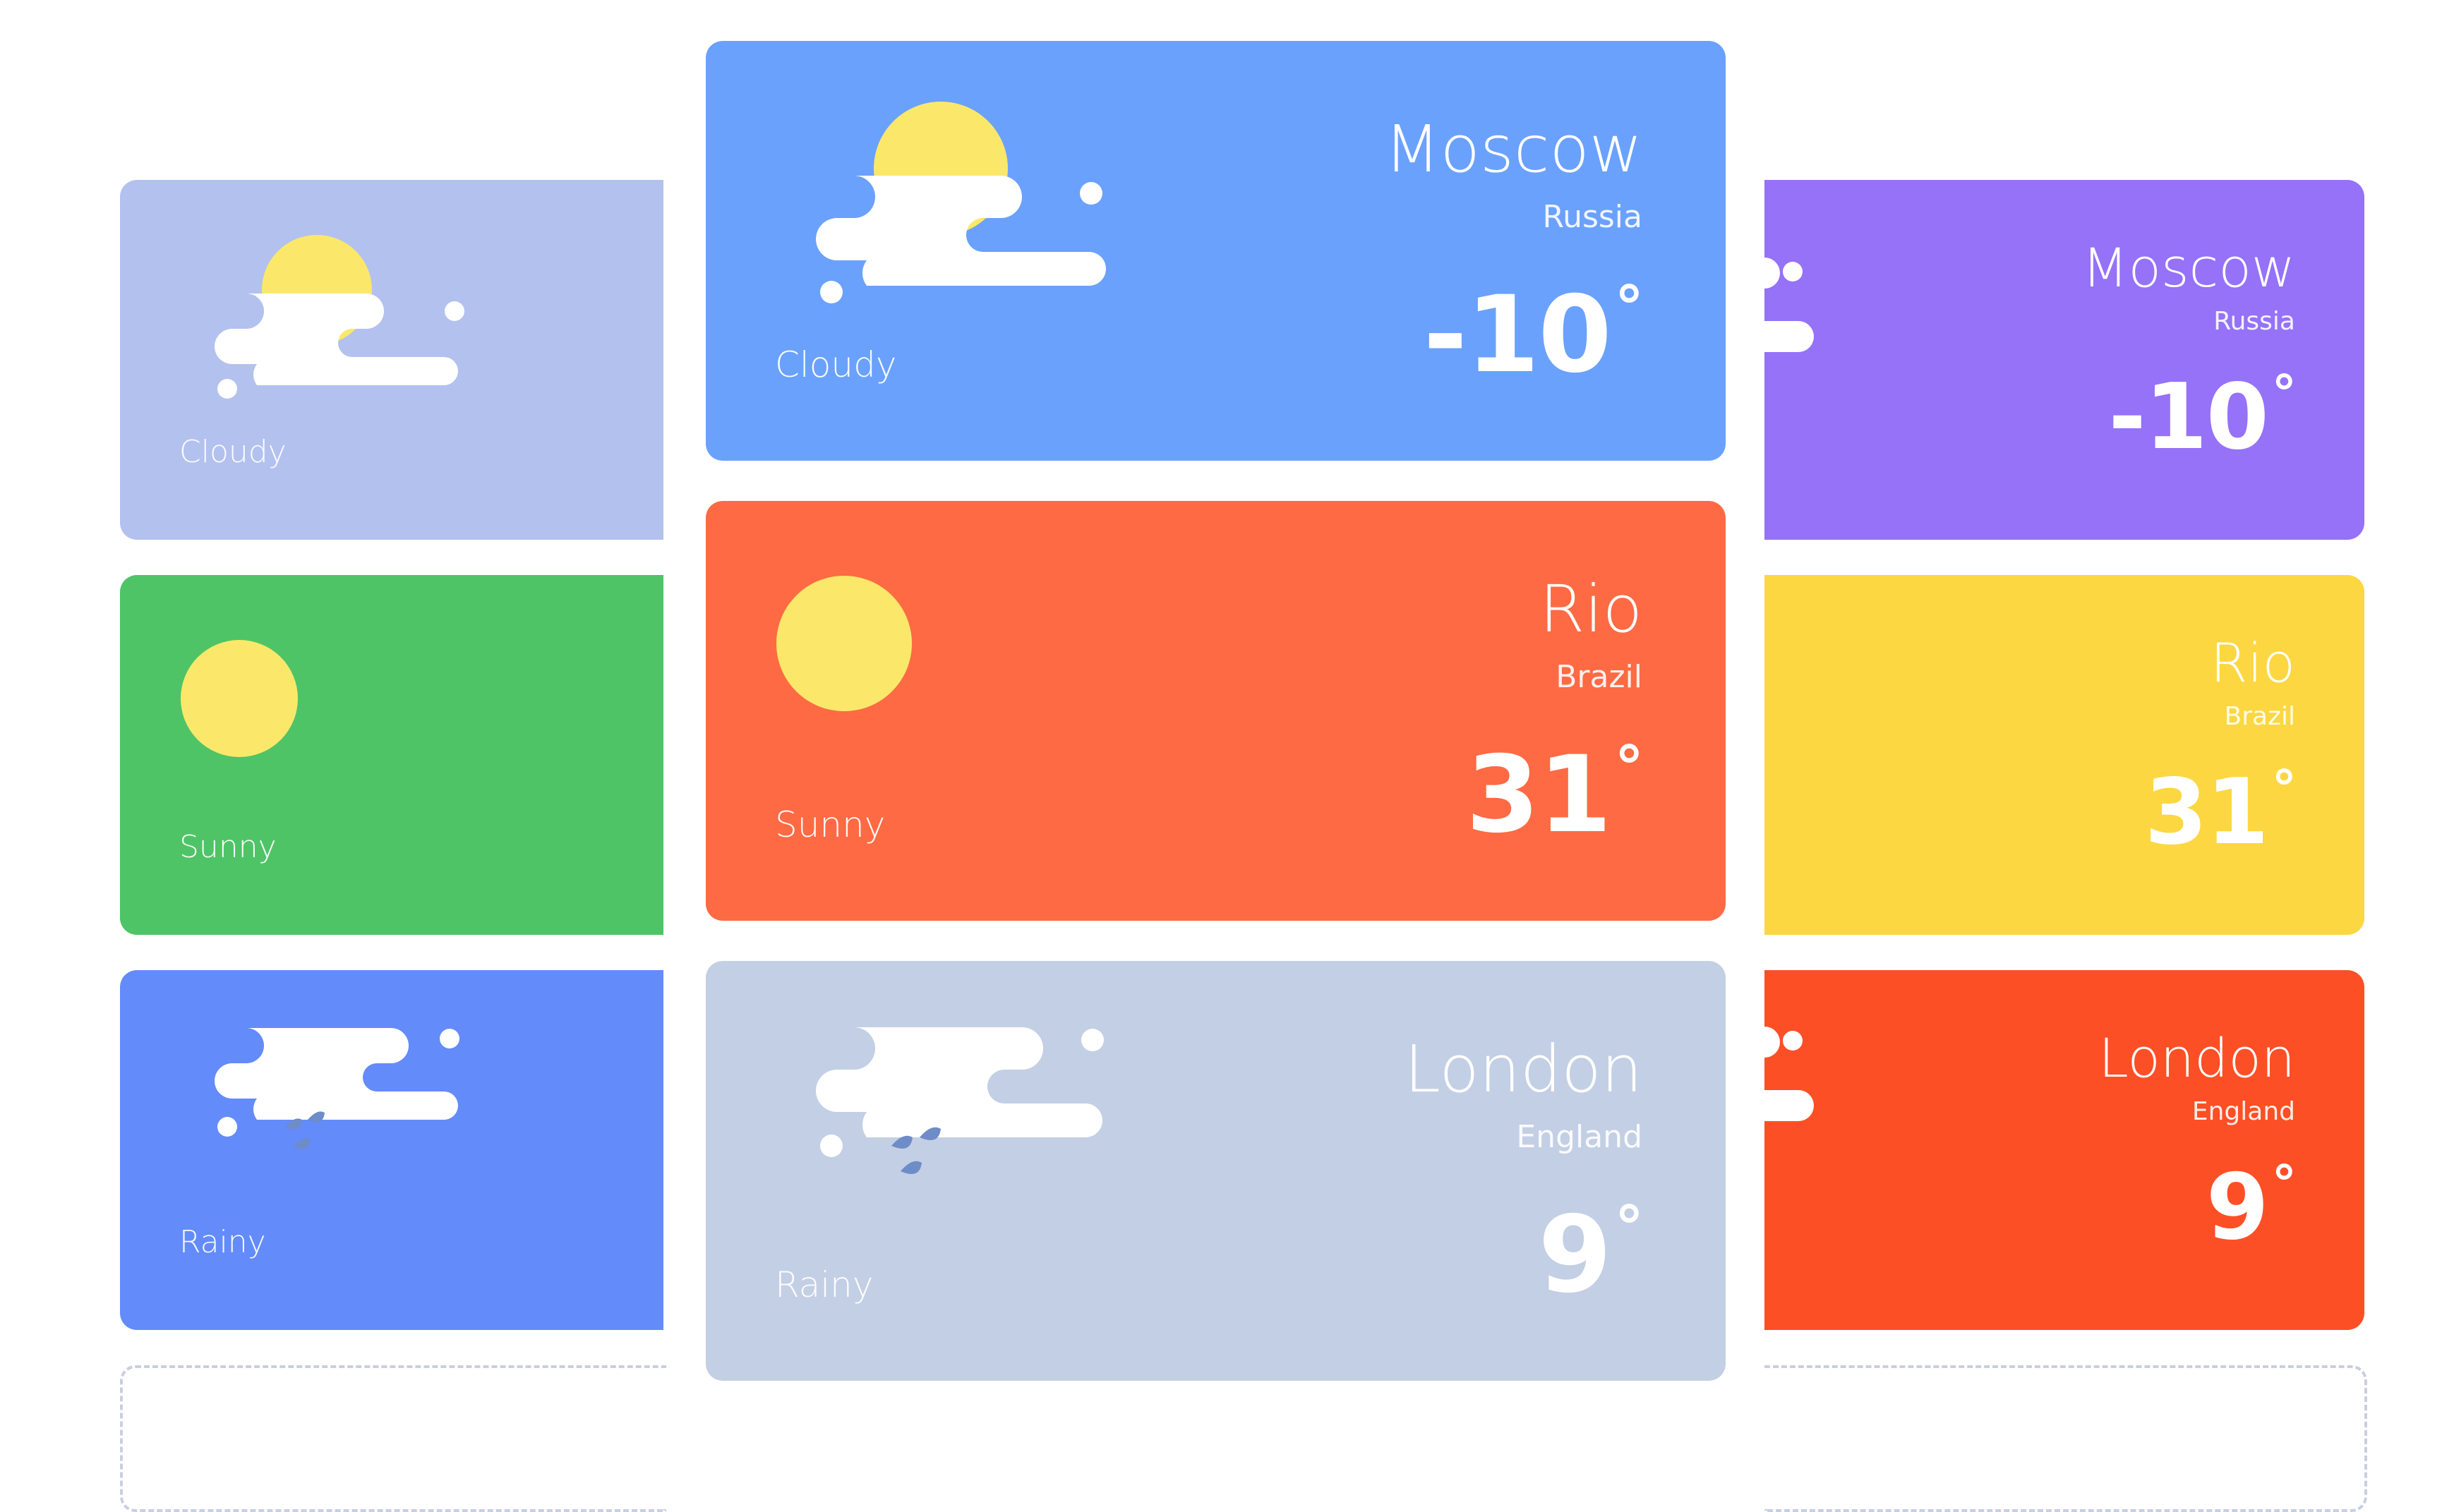 The width and height of the screenshot is (2442, 1512). What do you see at coordinates (2065, 1438) in the screenshot?
I see `add-card-placeholder-right` at bounding box center [2065, 1438].